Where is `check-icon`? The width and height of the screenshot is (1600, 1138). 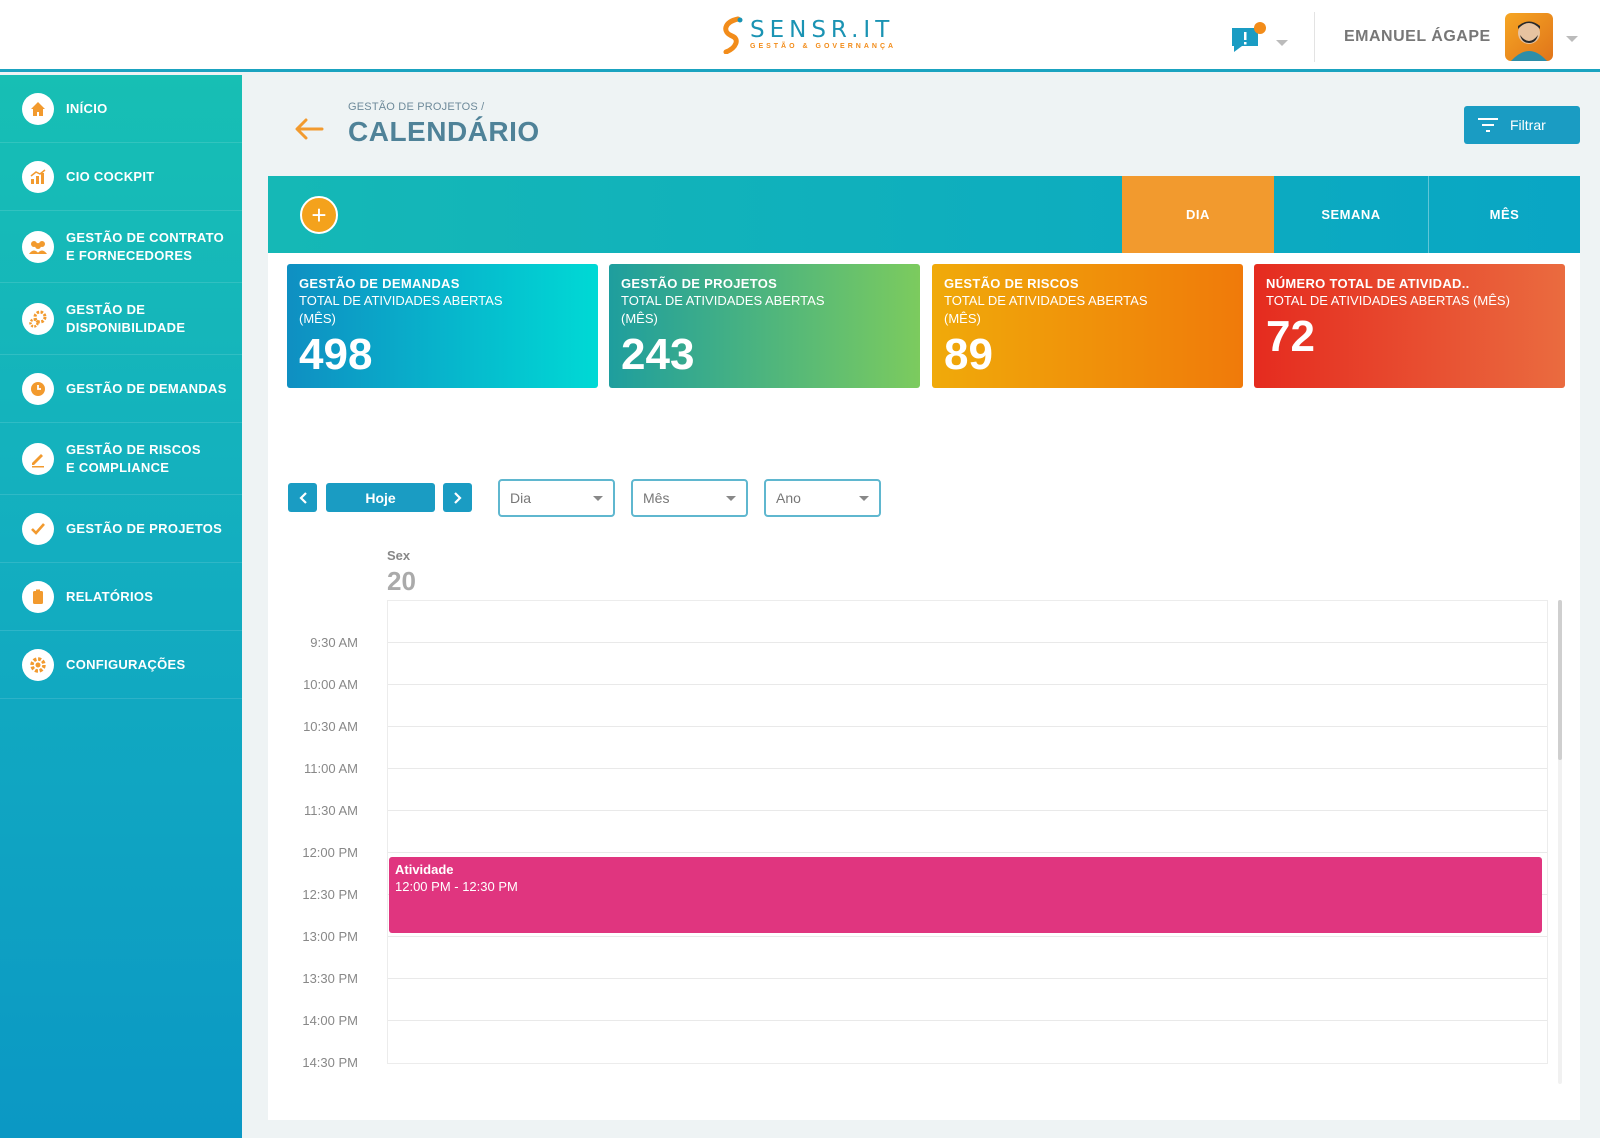
check-icon is located at coordinates (38, 528).